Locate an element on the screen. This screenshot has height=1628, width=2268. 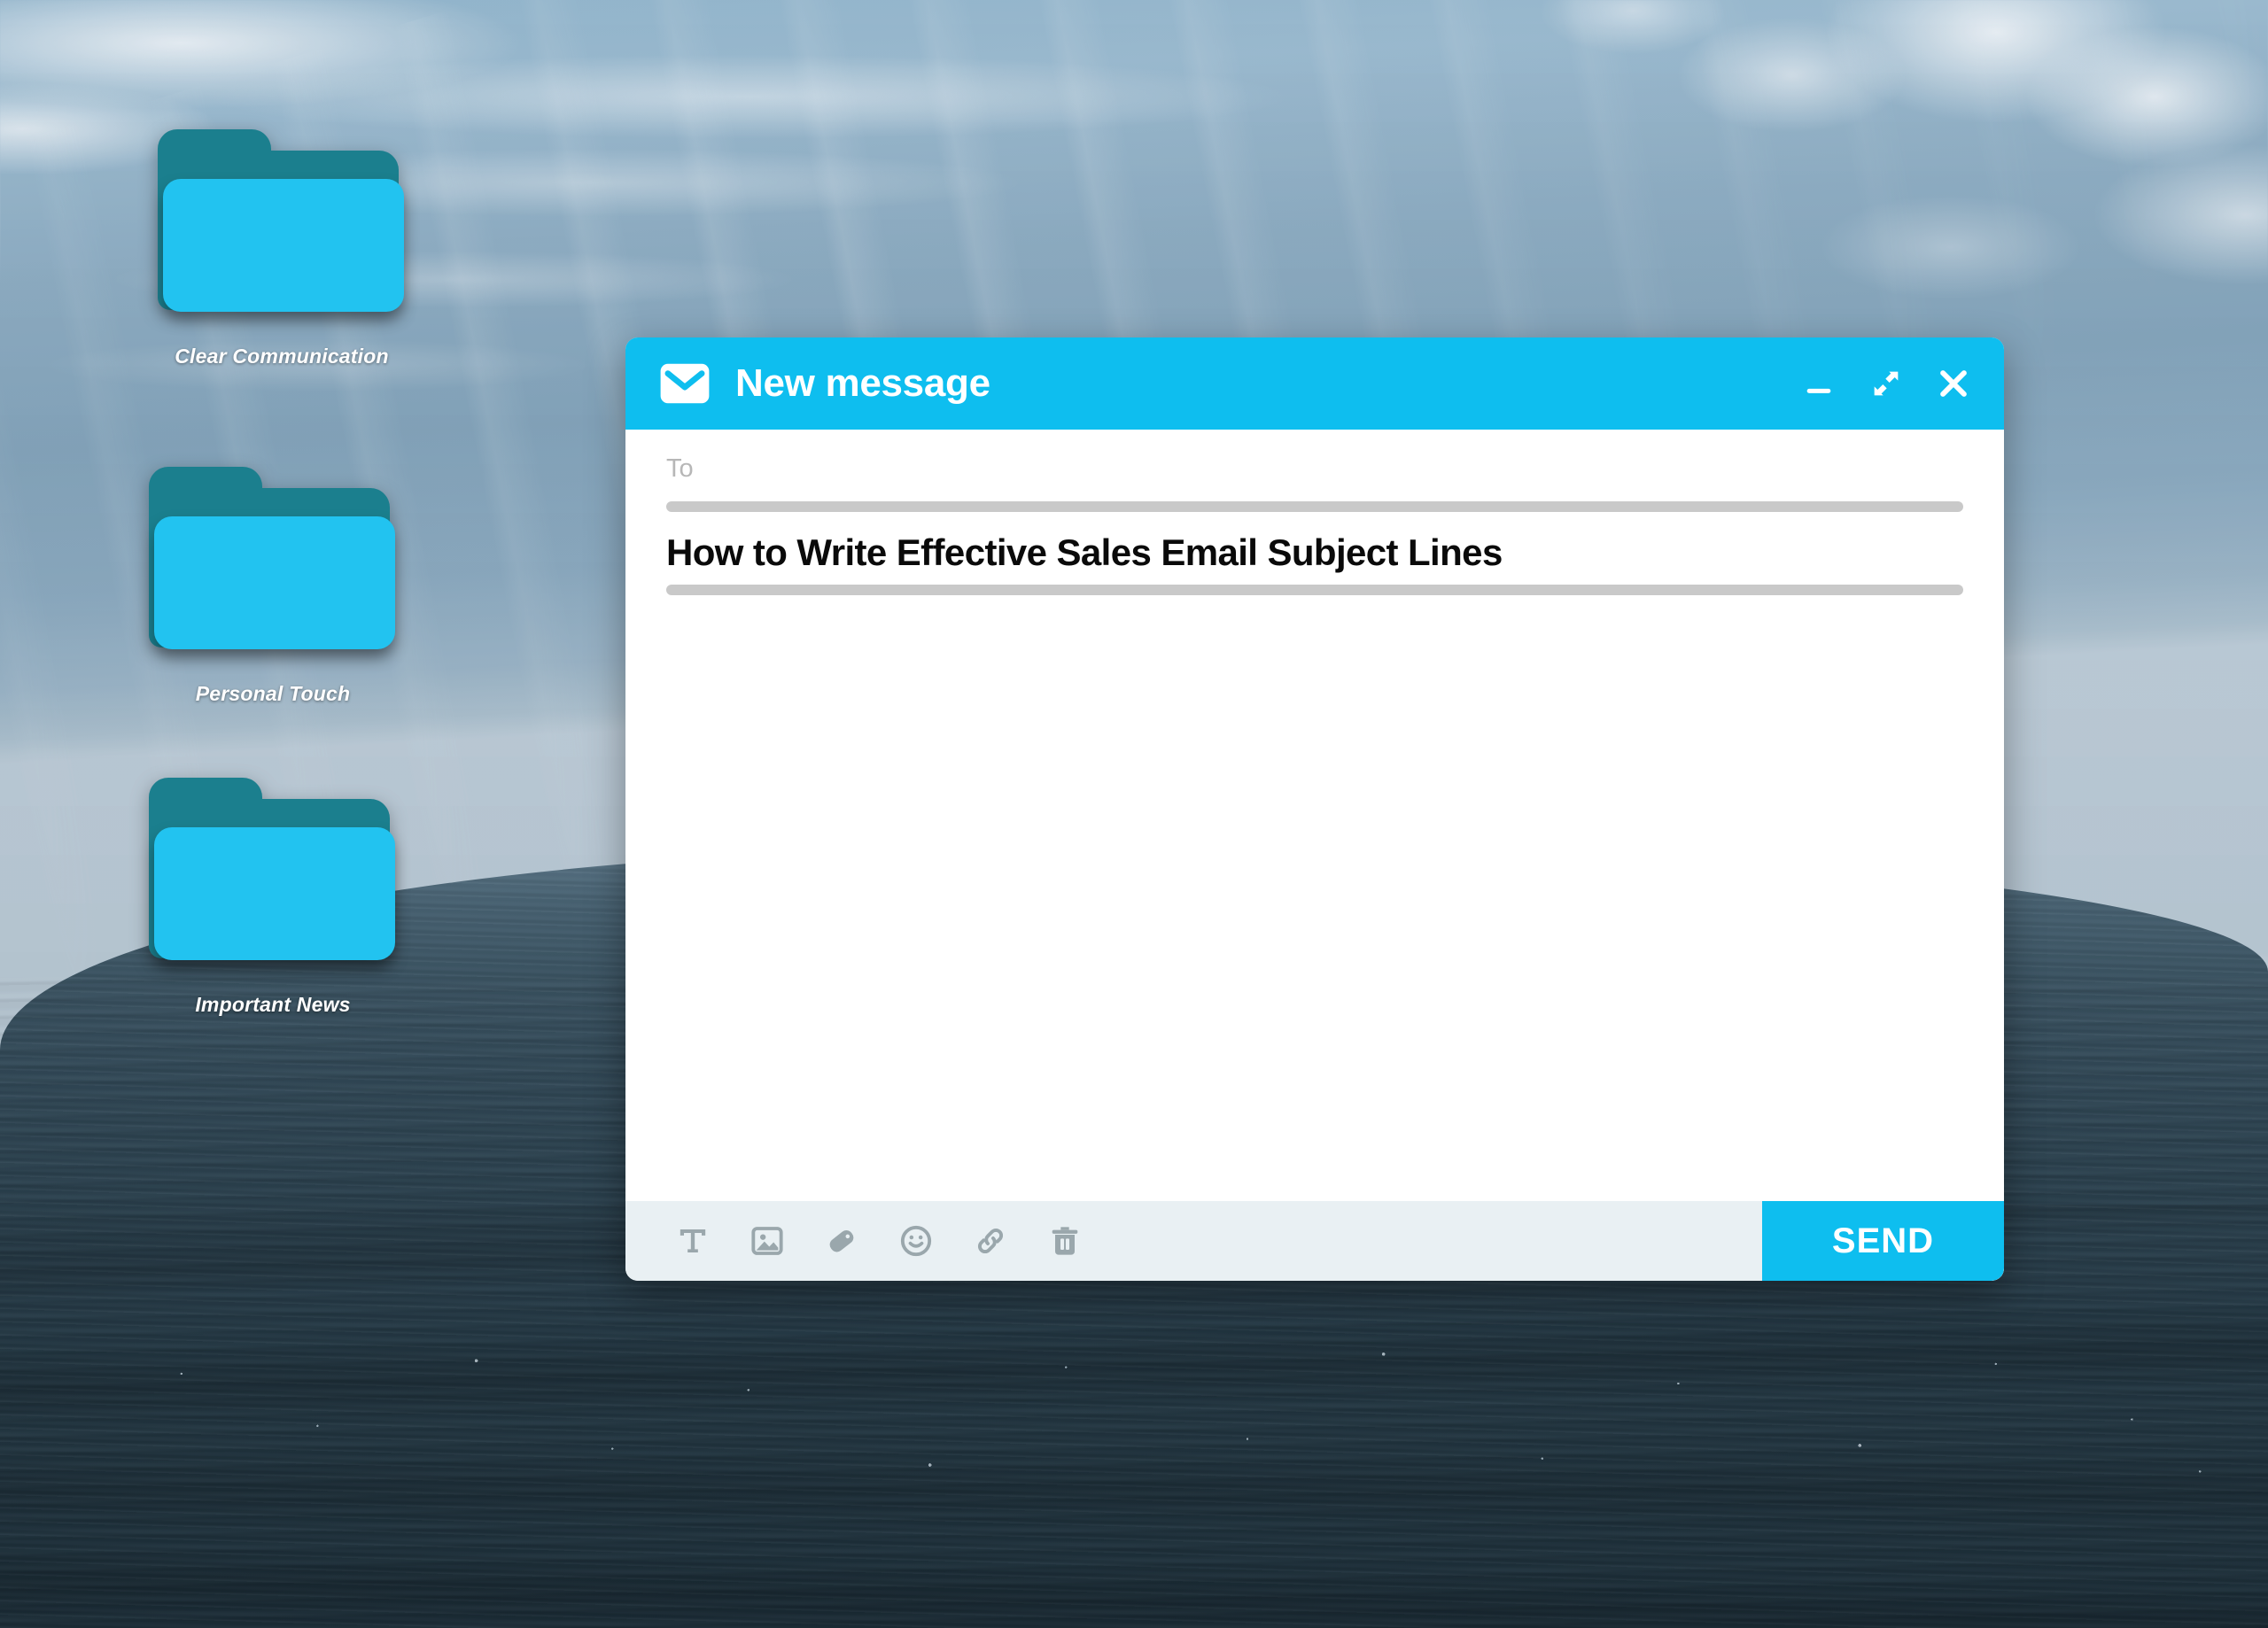
emoji-icon is located at coordinates (916, 1241).